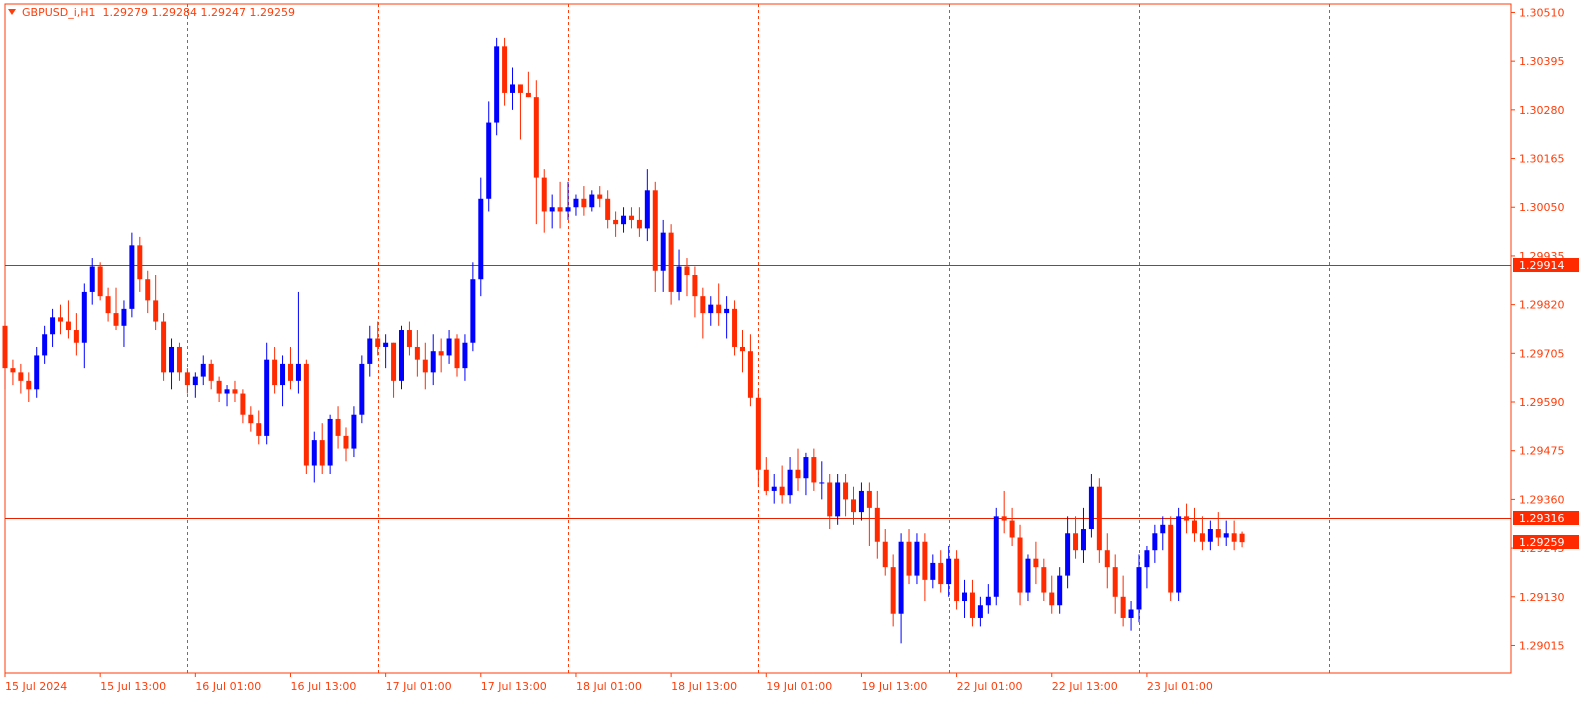  Describe the element at coordinates (1542, 597) in the screenshot. I see `y-tick-label: 1.29130` at that location.